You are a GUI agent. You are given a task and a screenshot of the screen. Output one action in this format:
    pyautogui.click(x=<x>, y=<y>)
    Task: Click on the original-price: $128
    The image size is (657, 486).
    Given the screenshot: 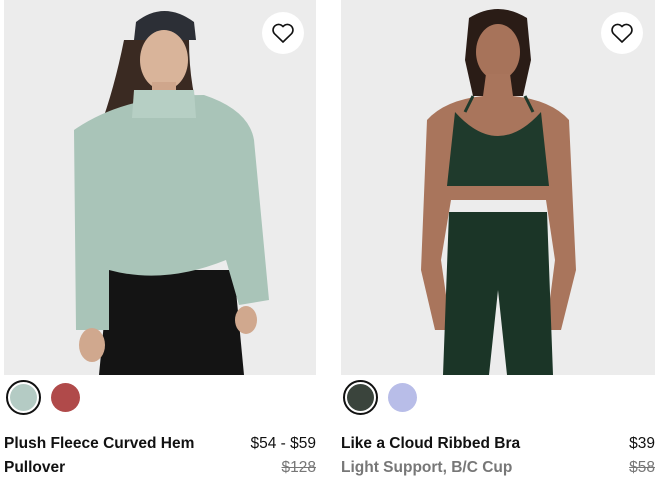 What is the action you would take?
    pyautogui.click(x=298, y=467)
    